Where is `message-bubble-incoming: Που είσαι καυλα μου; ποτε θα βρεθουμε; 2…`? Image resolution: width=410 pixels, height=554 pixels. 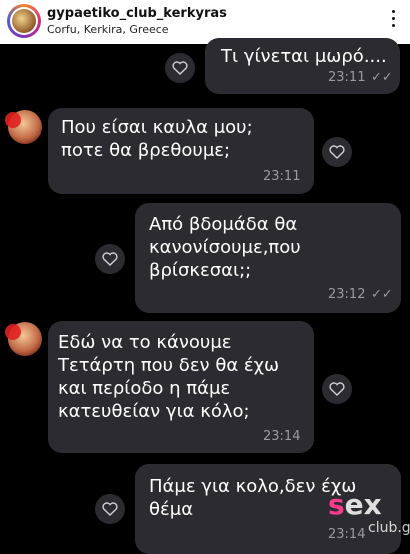 message-bubble-incoming: Που είσαι καυλα μου; ποτε θα βρεθουμε; 2… is located at coordinates (181, 151).